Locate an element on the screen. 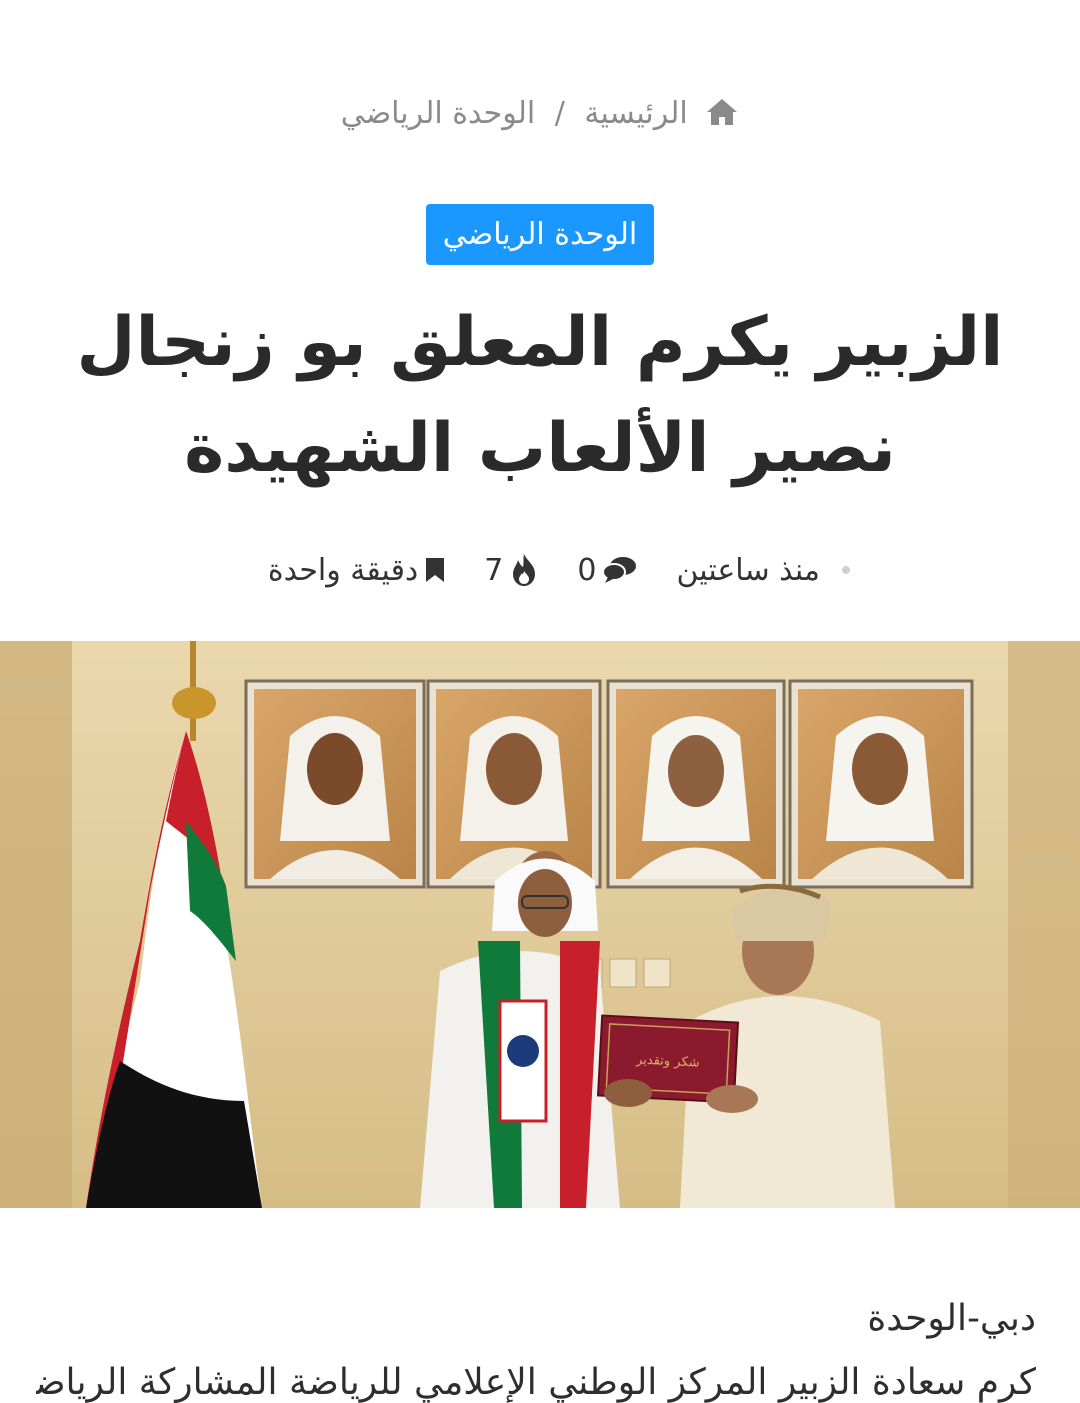 This screenshot has height=1403, width=1080. meta-time-label: منذ ساعتين is located at coordinates (748, 570).